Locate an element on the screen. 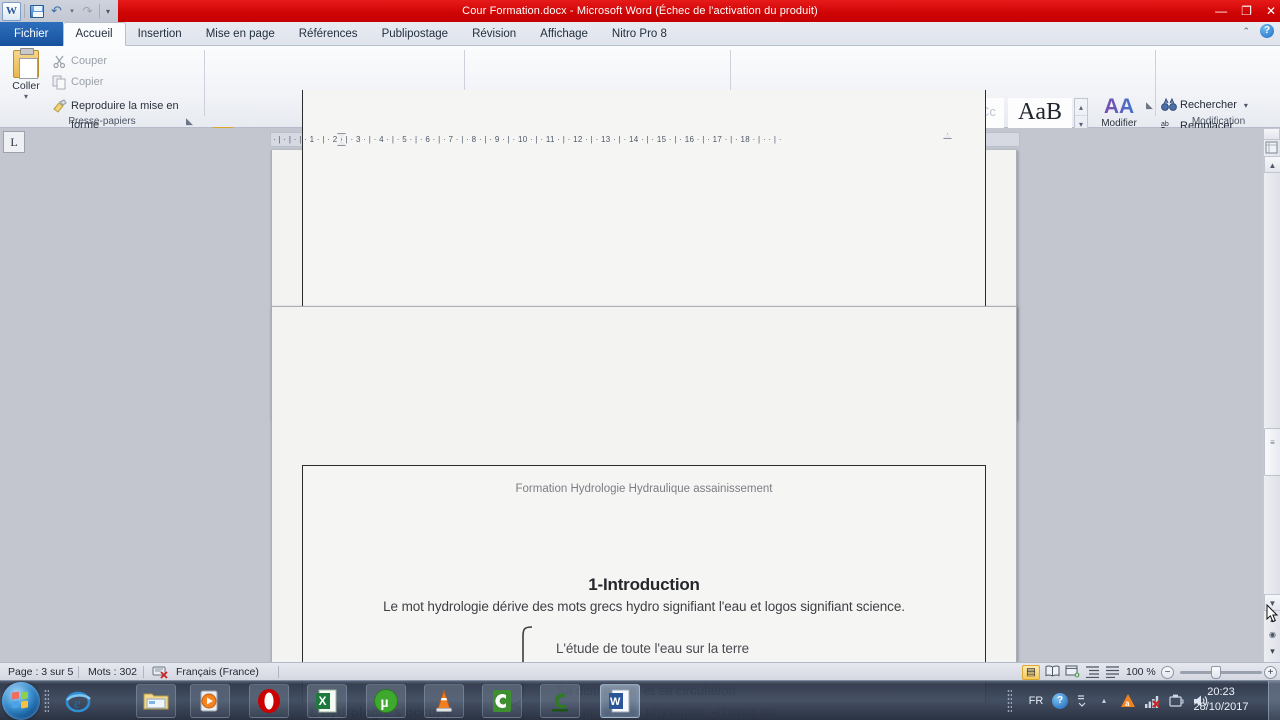 The width and height of the screenshot is (1280, 720). find-caret-icon: ▾ is located at coordinates (1246, 105).